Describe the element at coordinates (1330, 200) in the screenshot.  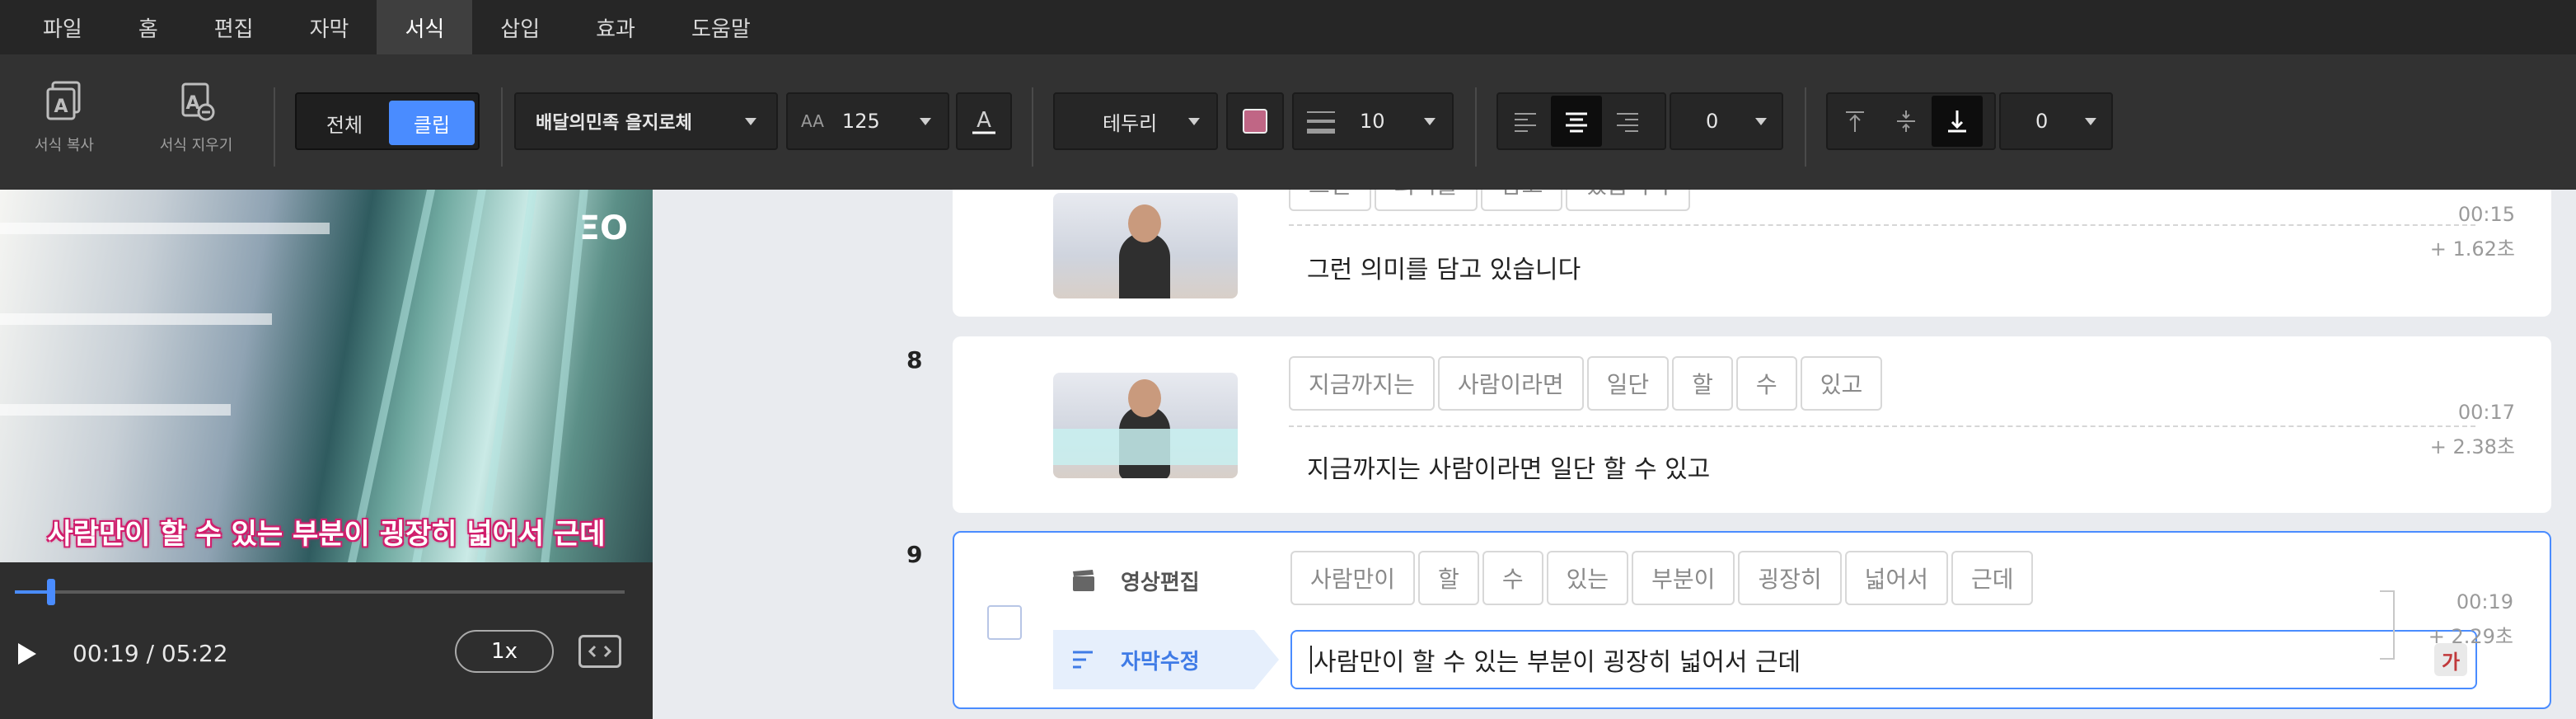
I see `word-chip: 그런` at that location.